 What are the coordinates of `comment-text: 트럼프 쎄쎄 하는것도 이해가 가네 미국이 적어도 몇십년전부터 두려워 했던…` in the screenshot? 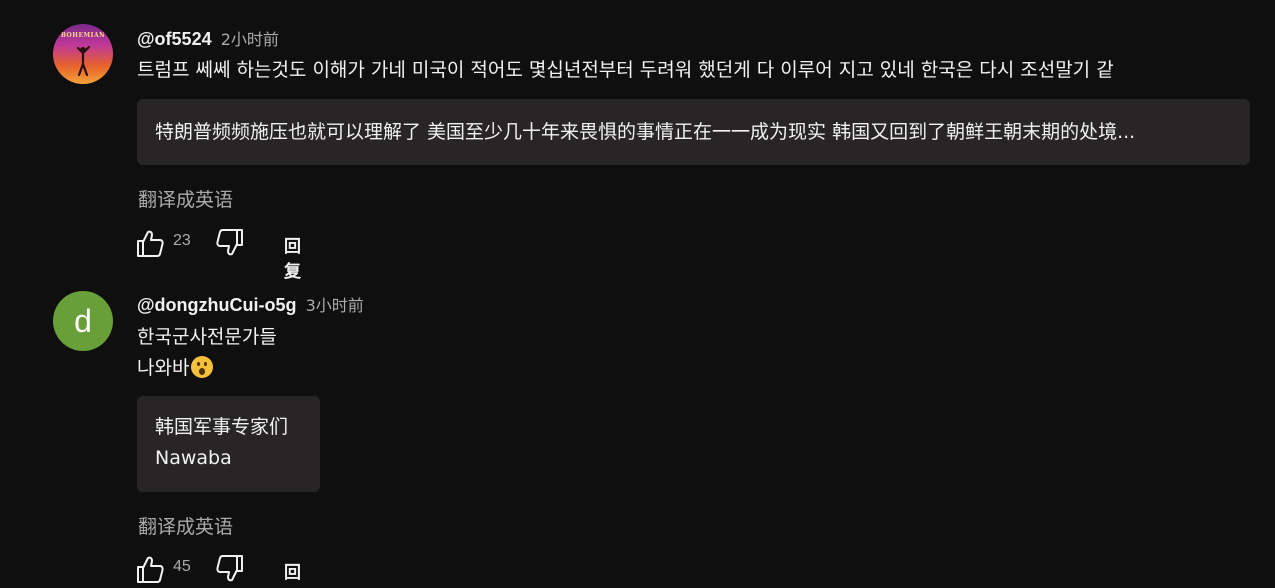 It's located at (625, 70).